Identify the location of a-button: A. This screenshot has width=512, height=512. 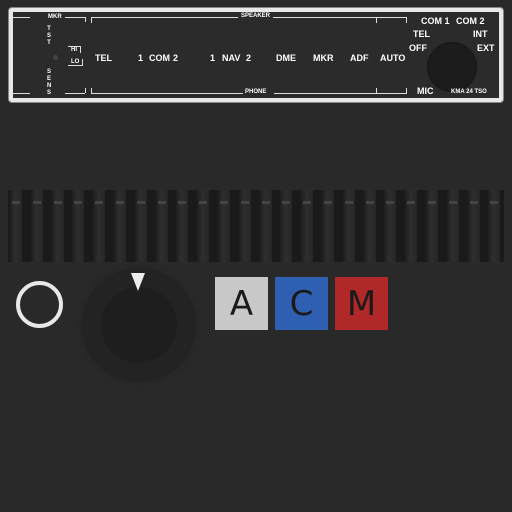
(241, 303).